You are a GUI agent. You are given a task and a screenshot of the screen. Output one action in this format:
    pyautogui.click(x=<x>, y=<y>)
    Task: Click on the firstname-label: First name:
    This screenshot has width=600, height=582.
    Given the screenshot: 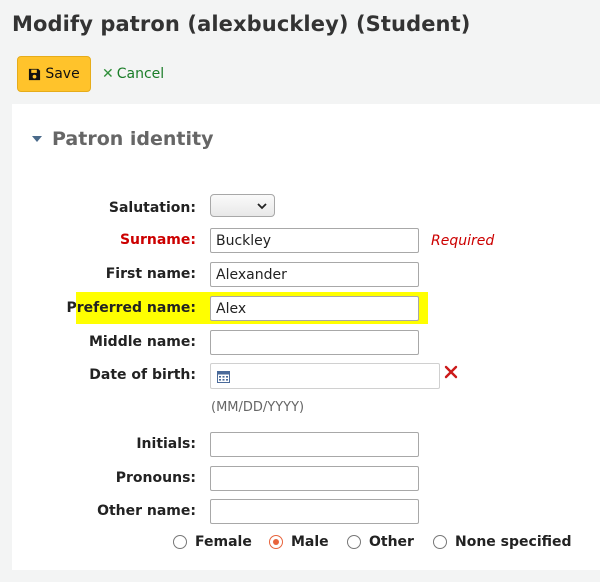 What is the action you would take?
    pyautogui.click(x=150, y=274)
    